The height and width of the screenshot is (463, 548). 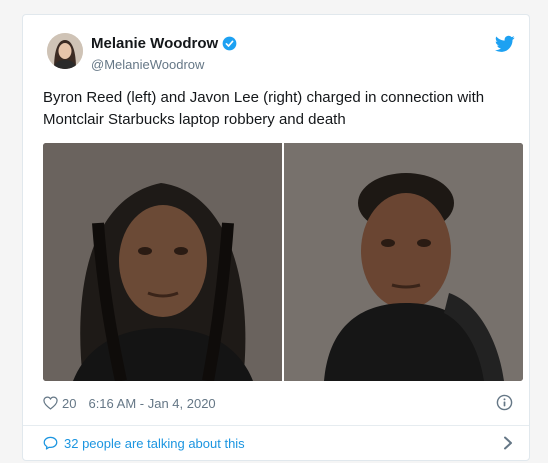 What do you see at coordinates (50, 443) in the screenshot?
I see `speech-bubble-icon` at bounding box center [50, 443].